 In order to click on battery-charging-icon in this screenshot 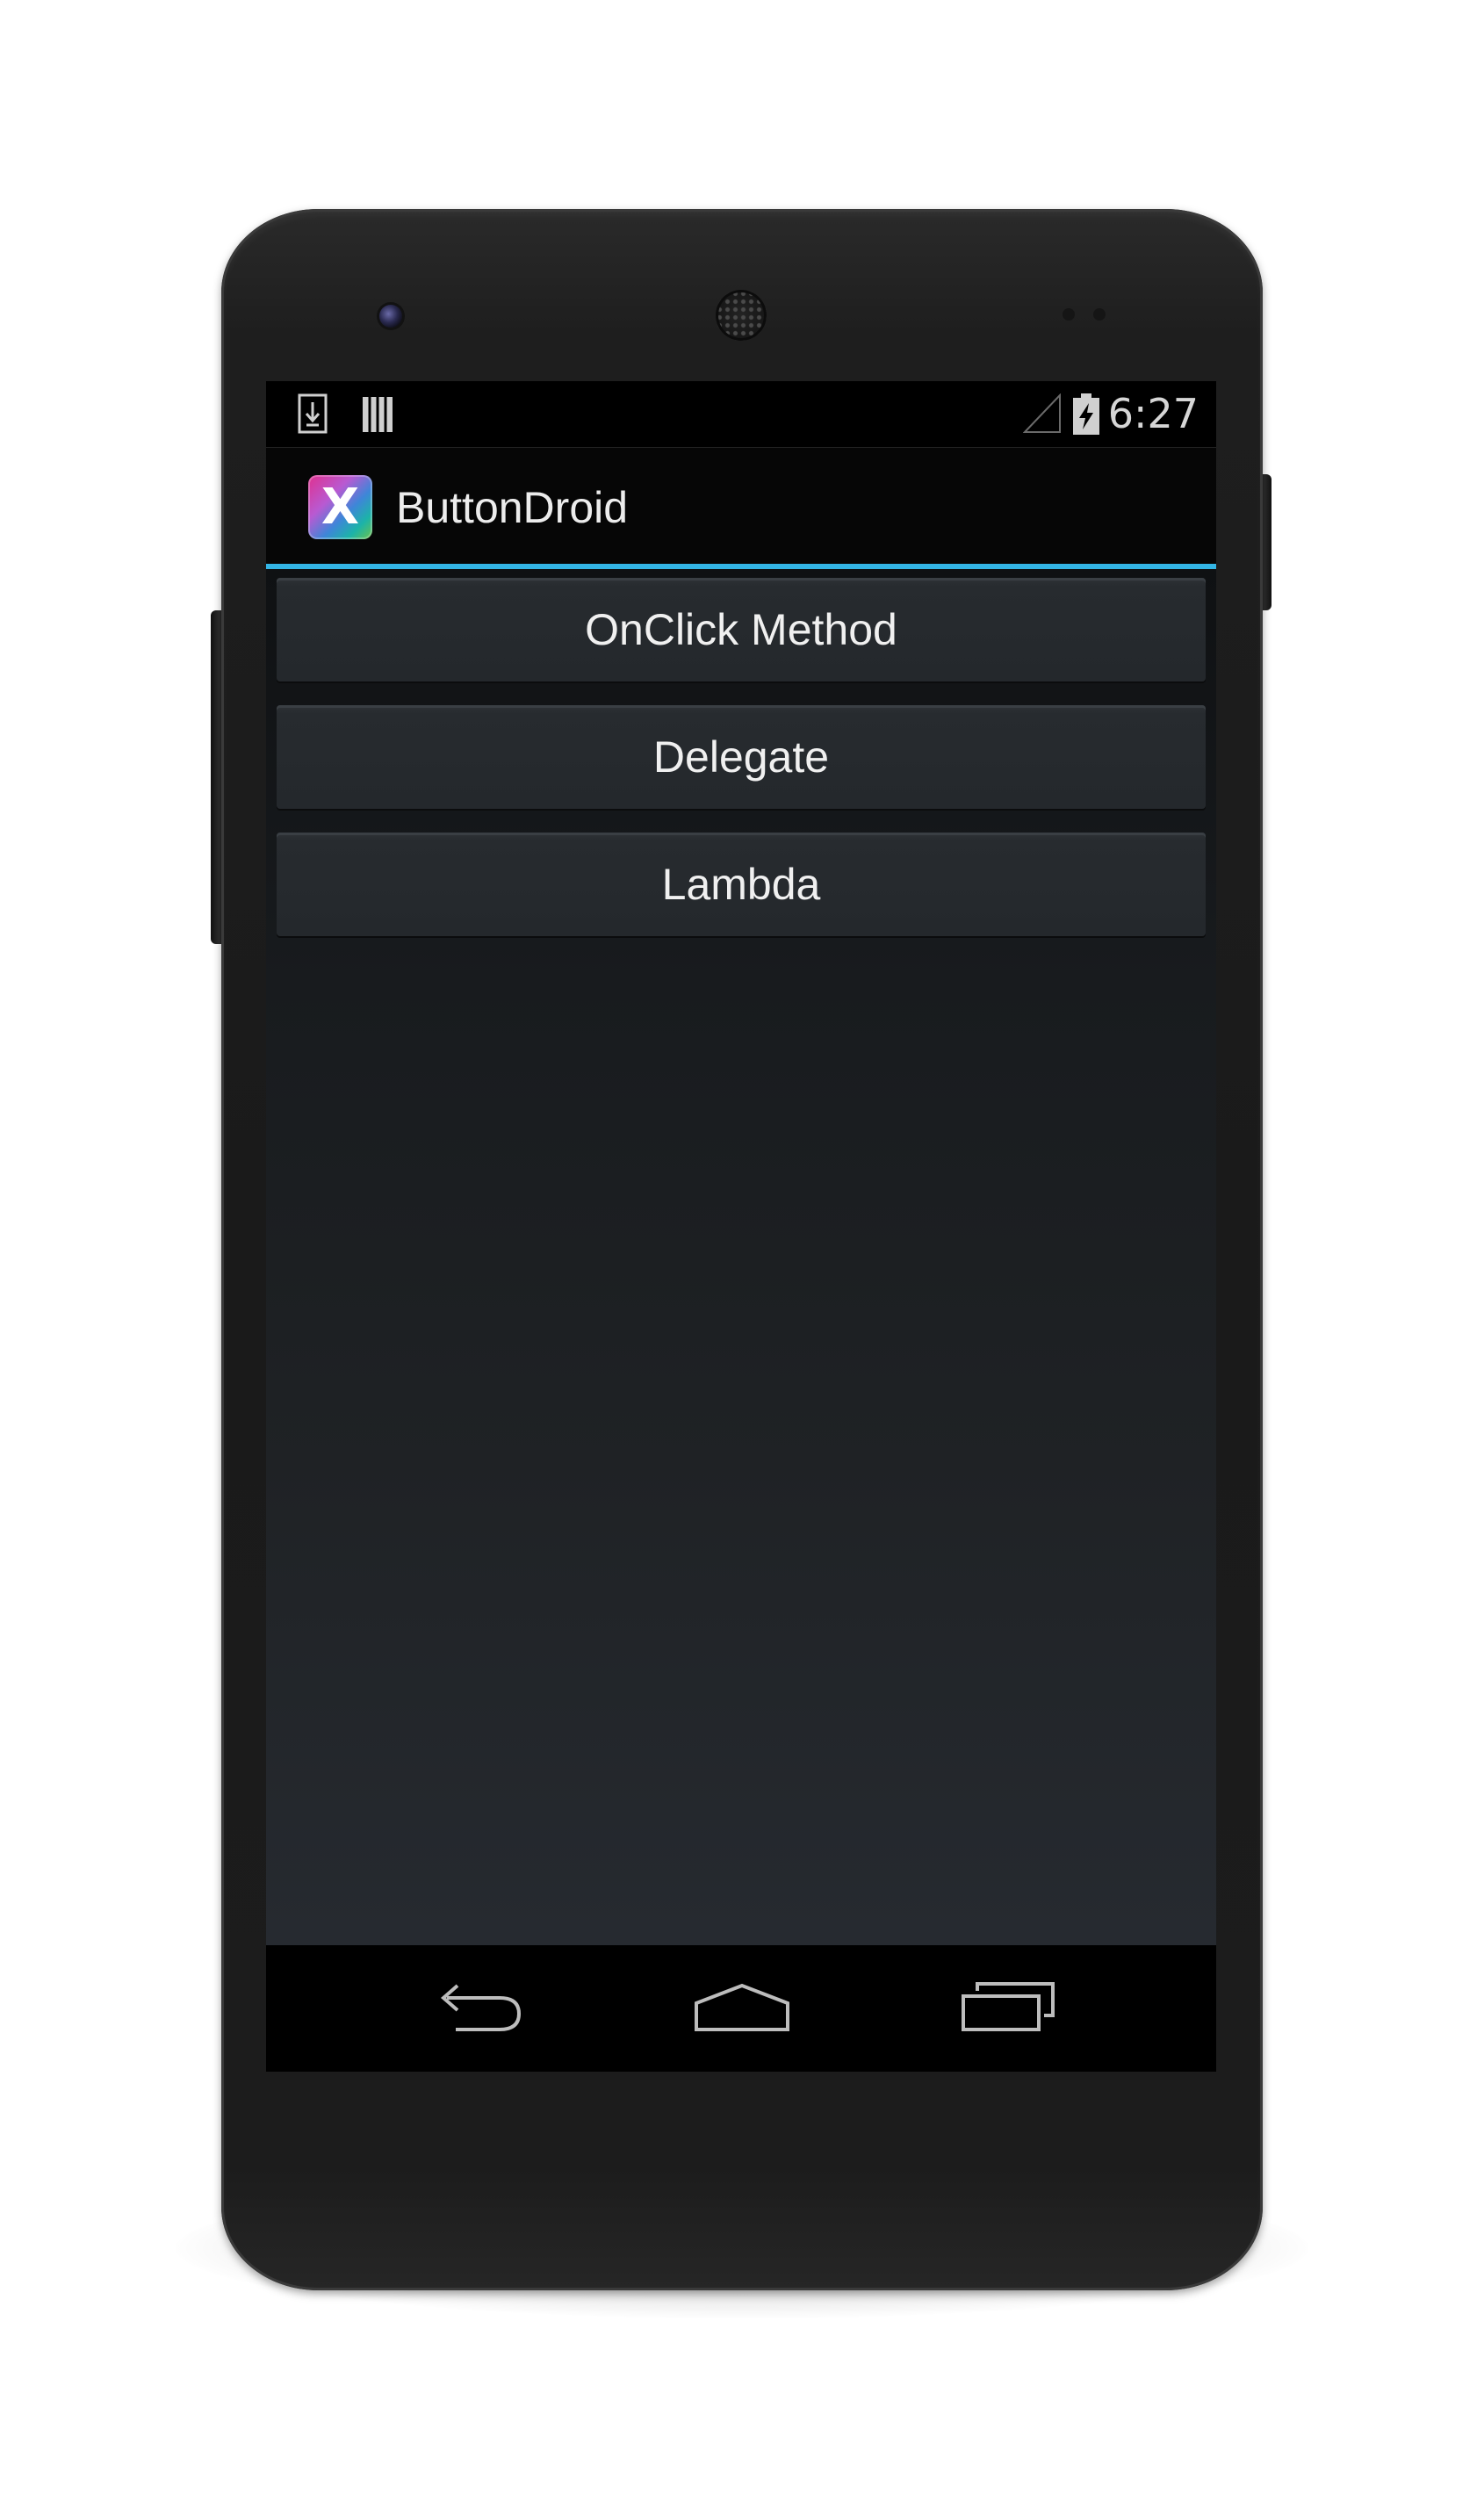, I will do `click(1086, 416)`.